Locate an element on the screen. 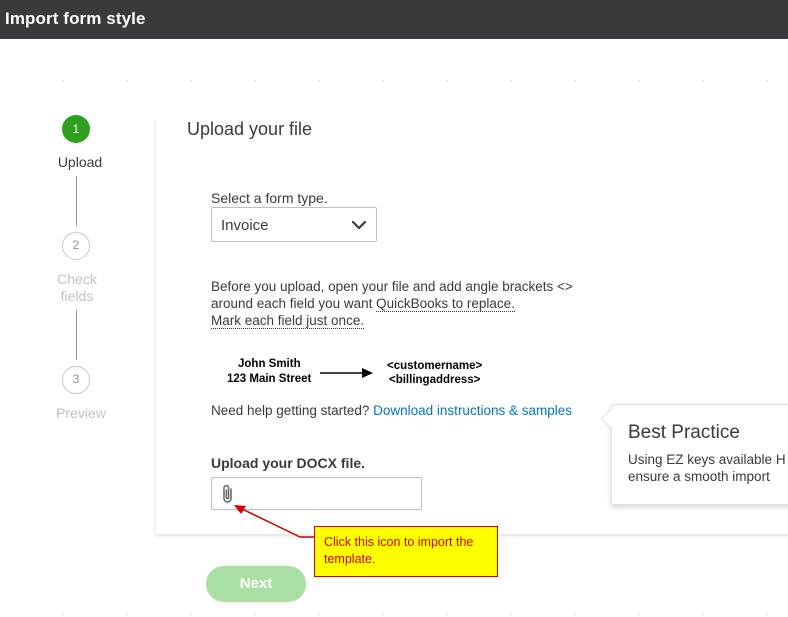  step-2-label: Check fields is located at coordinates (77, 288).